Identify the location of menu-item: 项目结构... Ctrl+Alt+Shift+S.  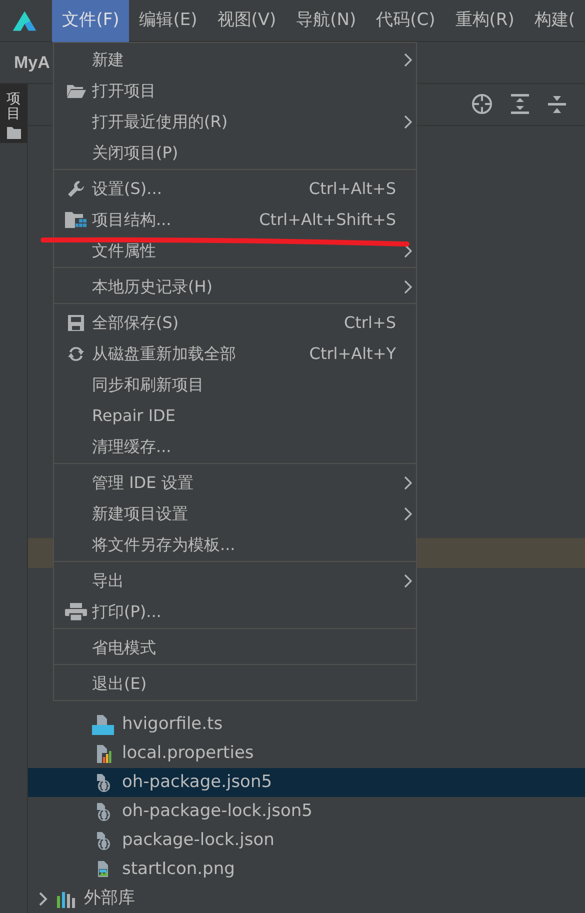
(235, 219).